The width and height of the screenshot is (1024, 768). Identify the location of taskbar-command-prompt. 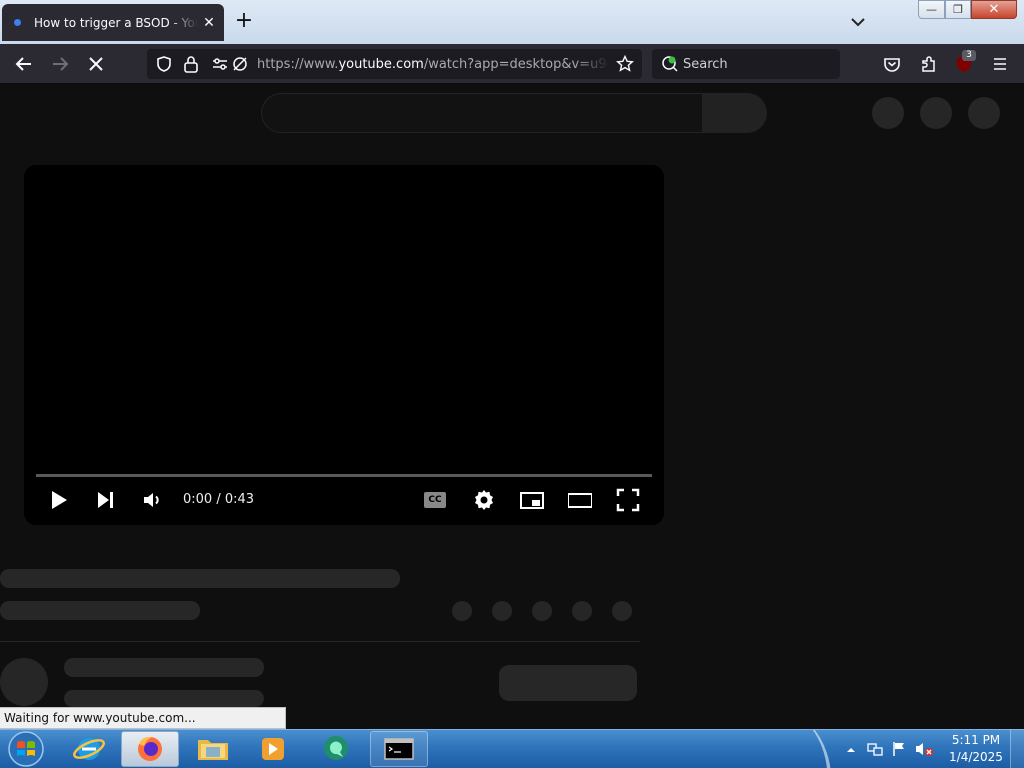
(399, 749).